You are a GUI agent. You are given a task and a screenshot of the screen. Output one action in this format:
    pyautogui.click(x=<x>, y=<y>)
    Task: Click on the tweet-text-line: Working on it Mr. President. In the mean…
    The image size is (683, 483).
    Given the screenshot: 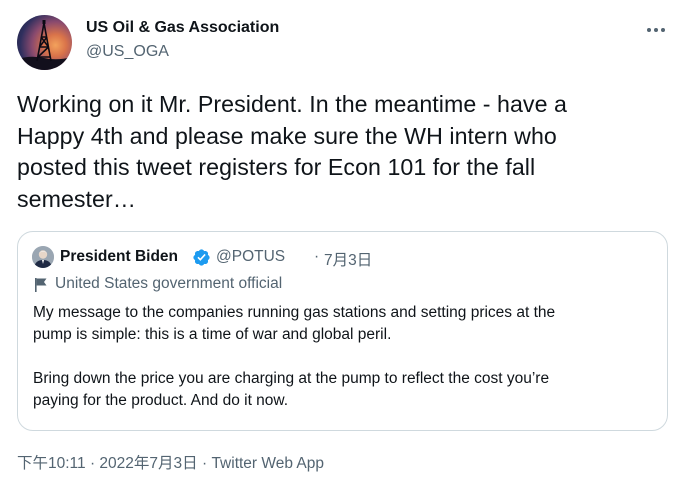 What is the action you would take?
    pyautogui.click(x=292, y=104)
    